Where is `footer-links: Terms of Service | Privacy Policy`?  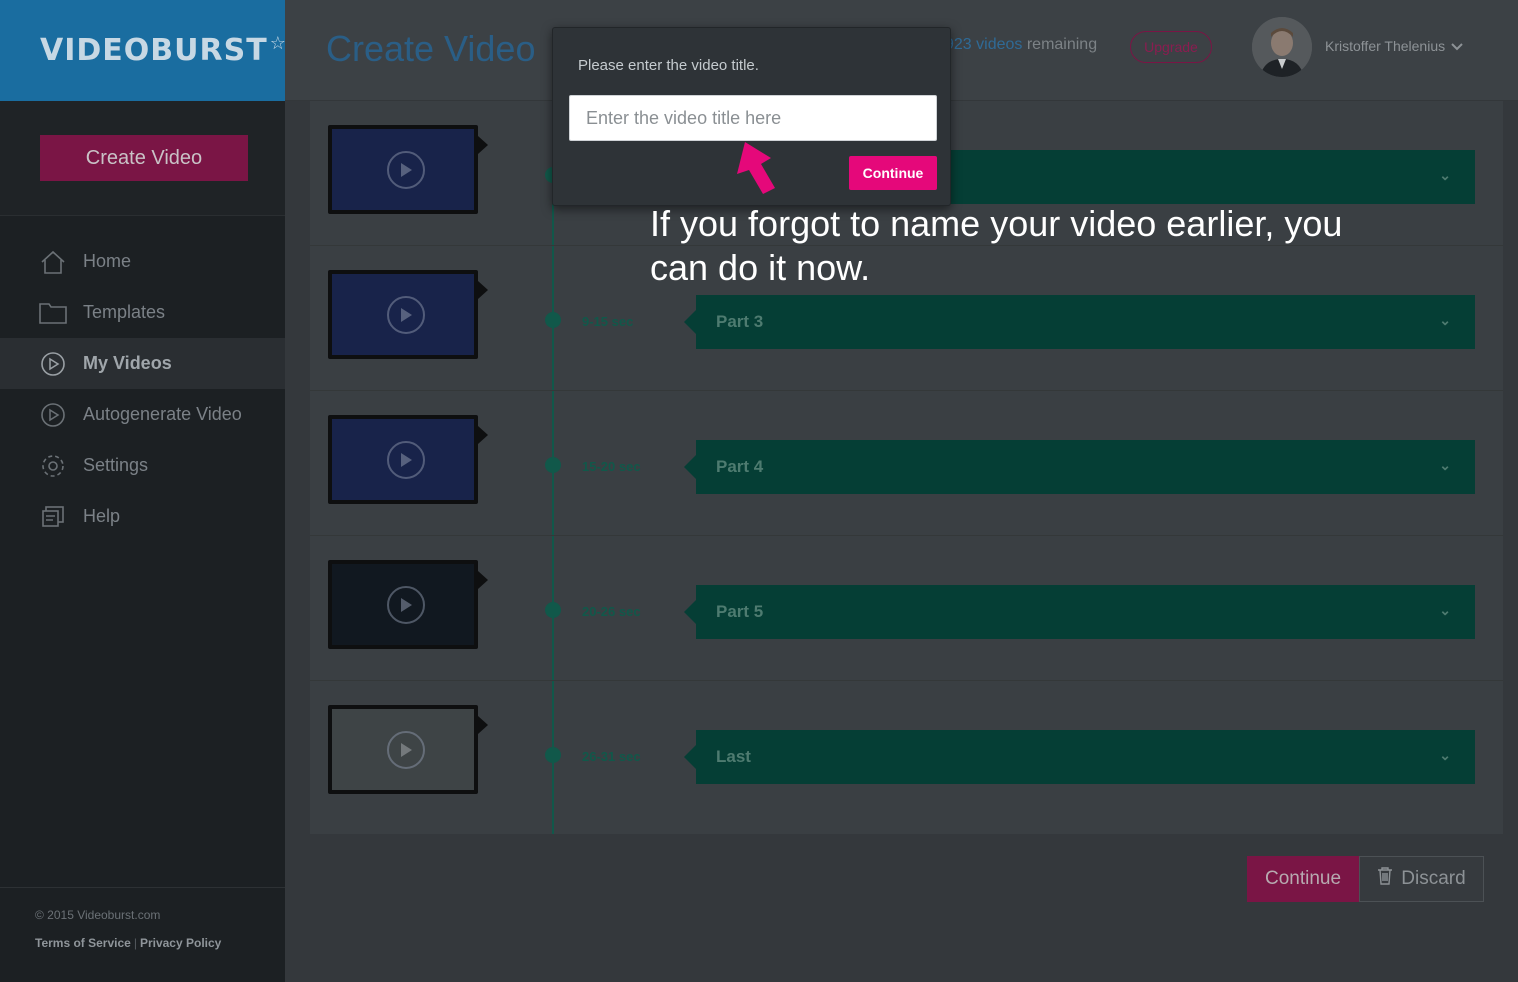
footer-links: Terms of Service | Privacy Policy is located at coordinates (160, 943).